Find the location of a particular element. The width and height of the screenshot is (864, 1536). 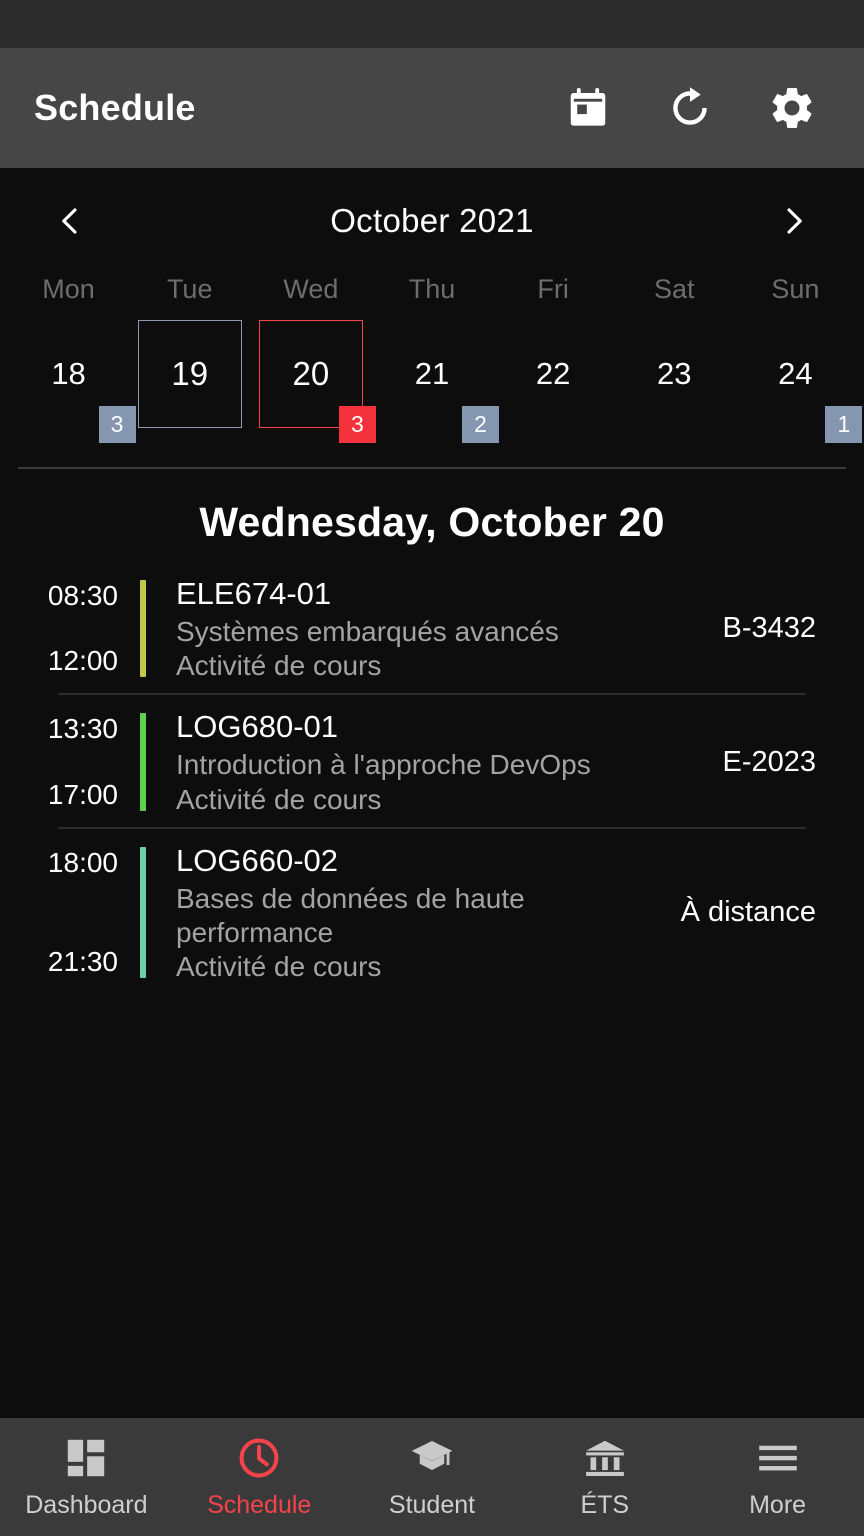

previous-month-button is located at coordinates (70, 221).